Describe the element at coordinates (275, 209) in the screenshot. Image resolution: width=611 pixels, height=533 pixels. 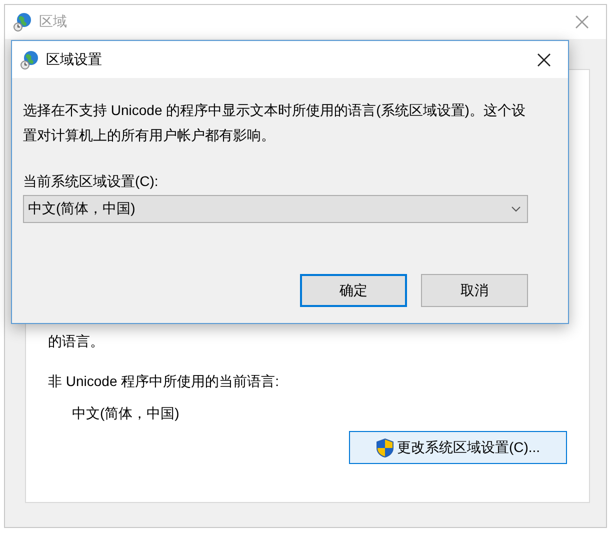
I see `locale-dropdown: 中文(简体，中国)` at that location.